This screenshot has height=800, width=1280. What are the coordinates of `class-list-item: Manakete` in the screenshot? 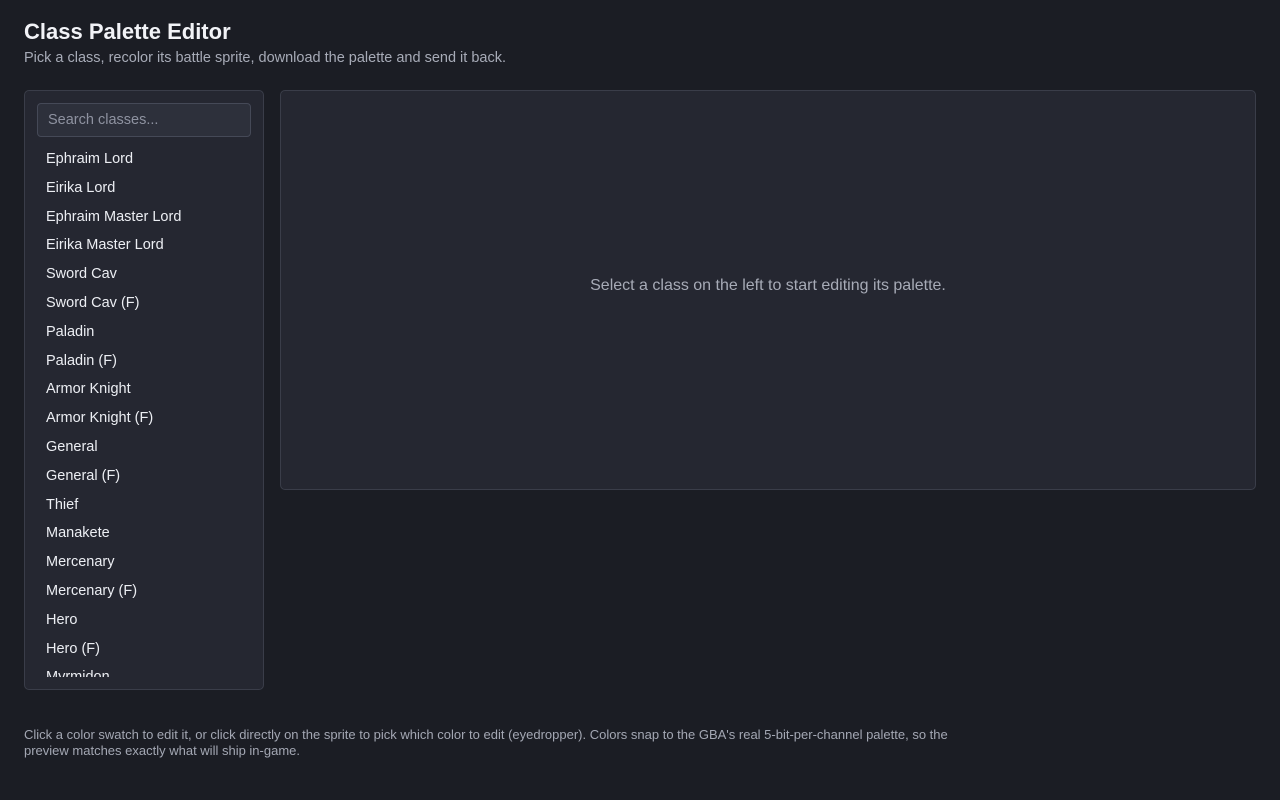 It's located at (144, 533).